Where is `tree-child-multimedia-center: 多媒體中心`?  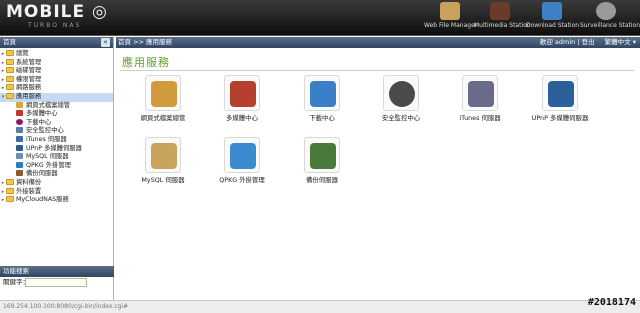
tree-child-multimedia-center: 多媒體中心 is located at coordinates (56, 114).